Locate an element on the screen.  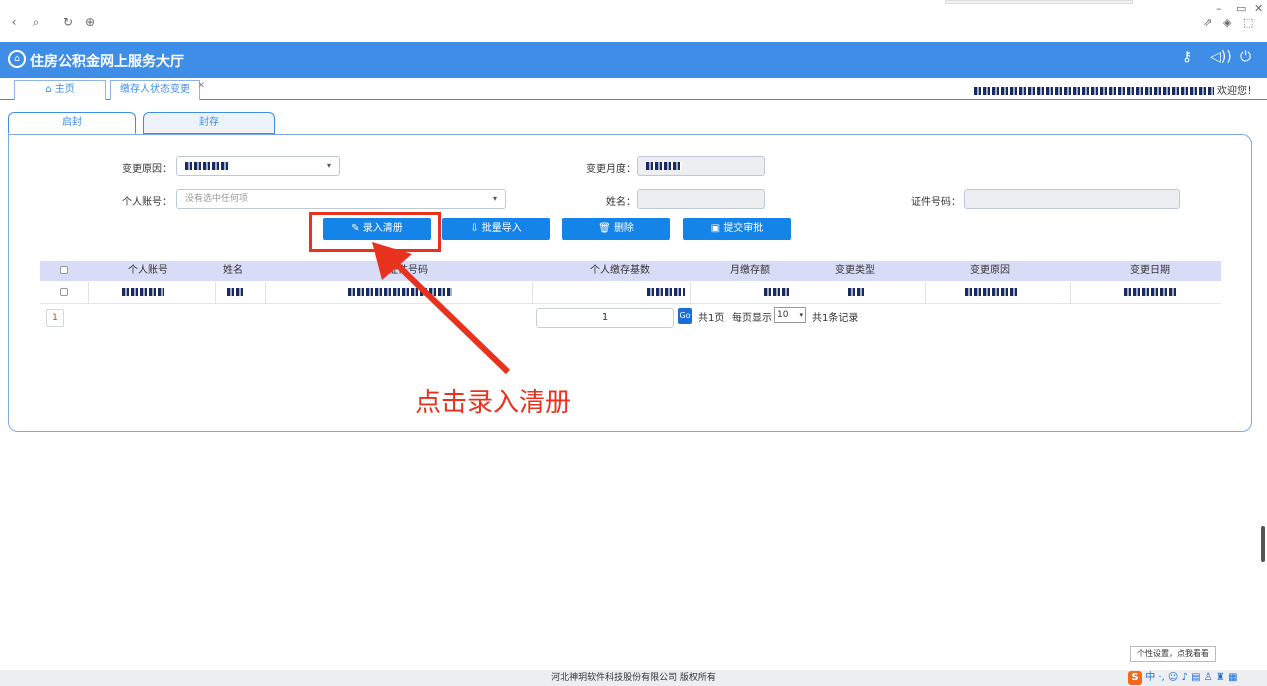
cell-change-type-redacted is located at coordinates (856, 293).